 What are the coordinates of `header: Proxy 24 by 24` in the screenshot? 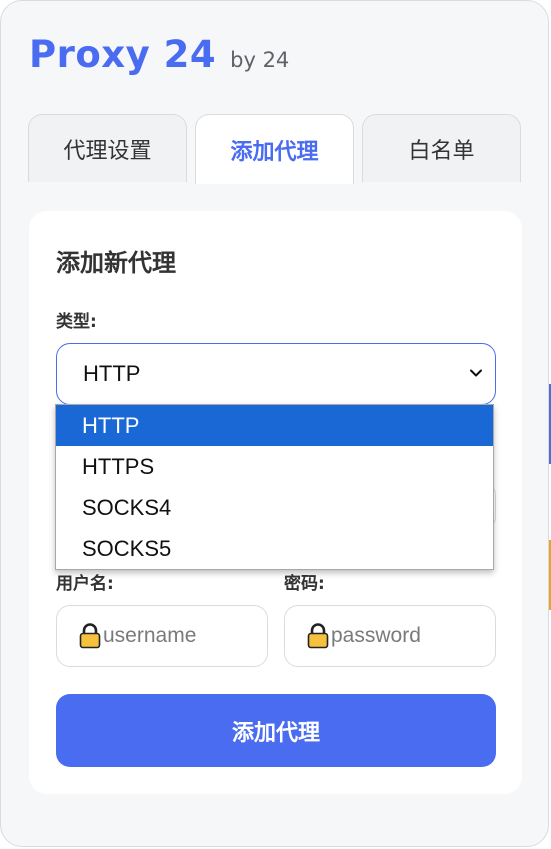 It's located at (159, 54).